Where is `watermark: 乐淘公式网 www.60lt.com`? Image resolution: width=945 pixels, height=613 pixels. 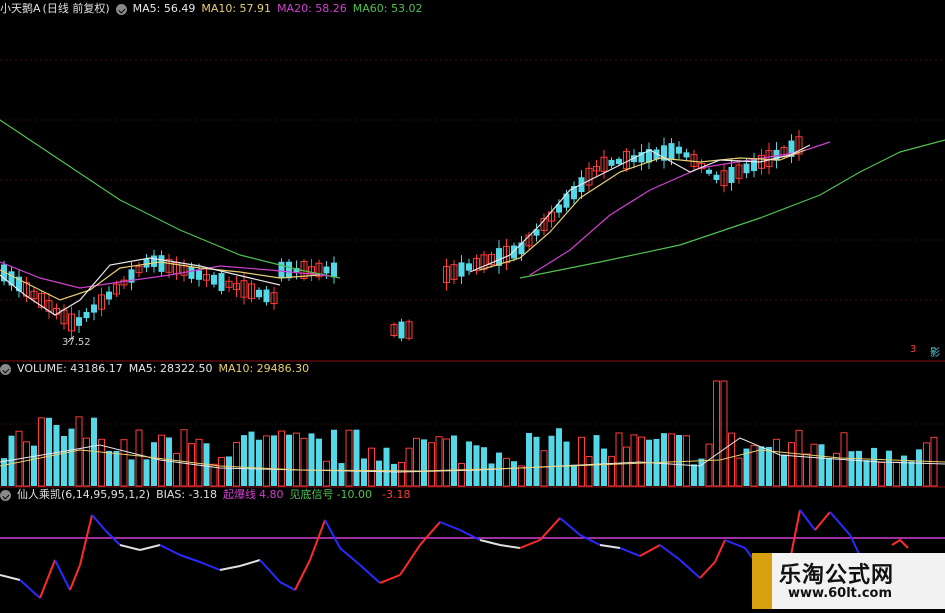 watermark: 乐淘公式网 www.60lt.com is located at coordinates (848, 581).